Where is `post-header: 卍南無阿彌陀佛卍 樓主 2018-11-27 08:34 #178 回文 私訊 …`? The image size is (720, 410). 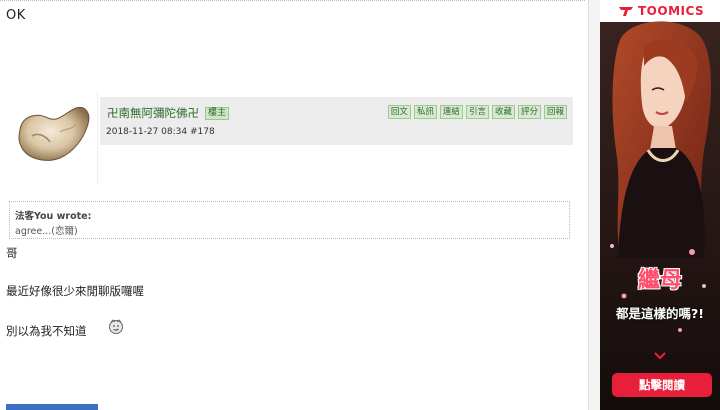 post-header: 卍南無阿彌陀佛卍 樓主 2018-11-27 08:34 #178 回文 私訊 … is located at coordinates (336, 121).